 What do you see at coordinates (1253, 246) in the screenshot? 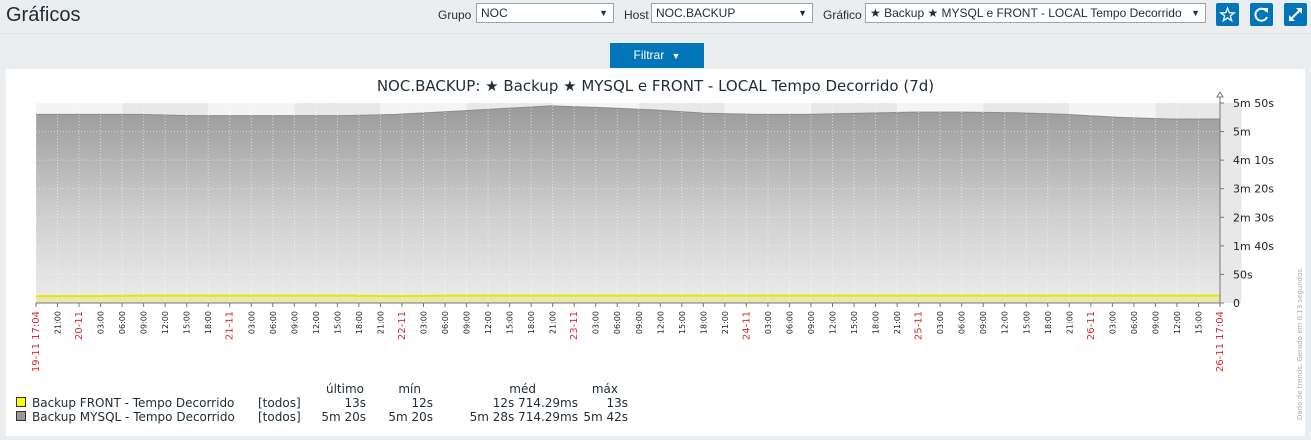
I see `y-tick-label: 1m 40s` at bounding box center [1253, 246].